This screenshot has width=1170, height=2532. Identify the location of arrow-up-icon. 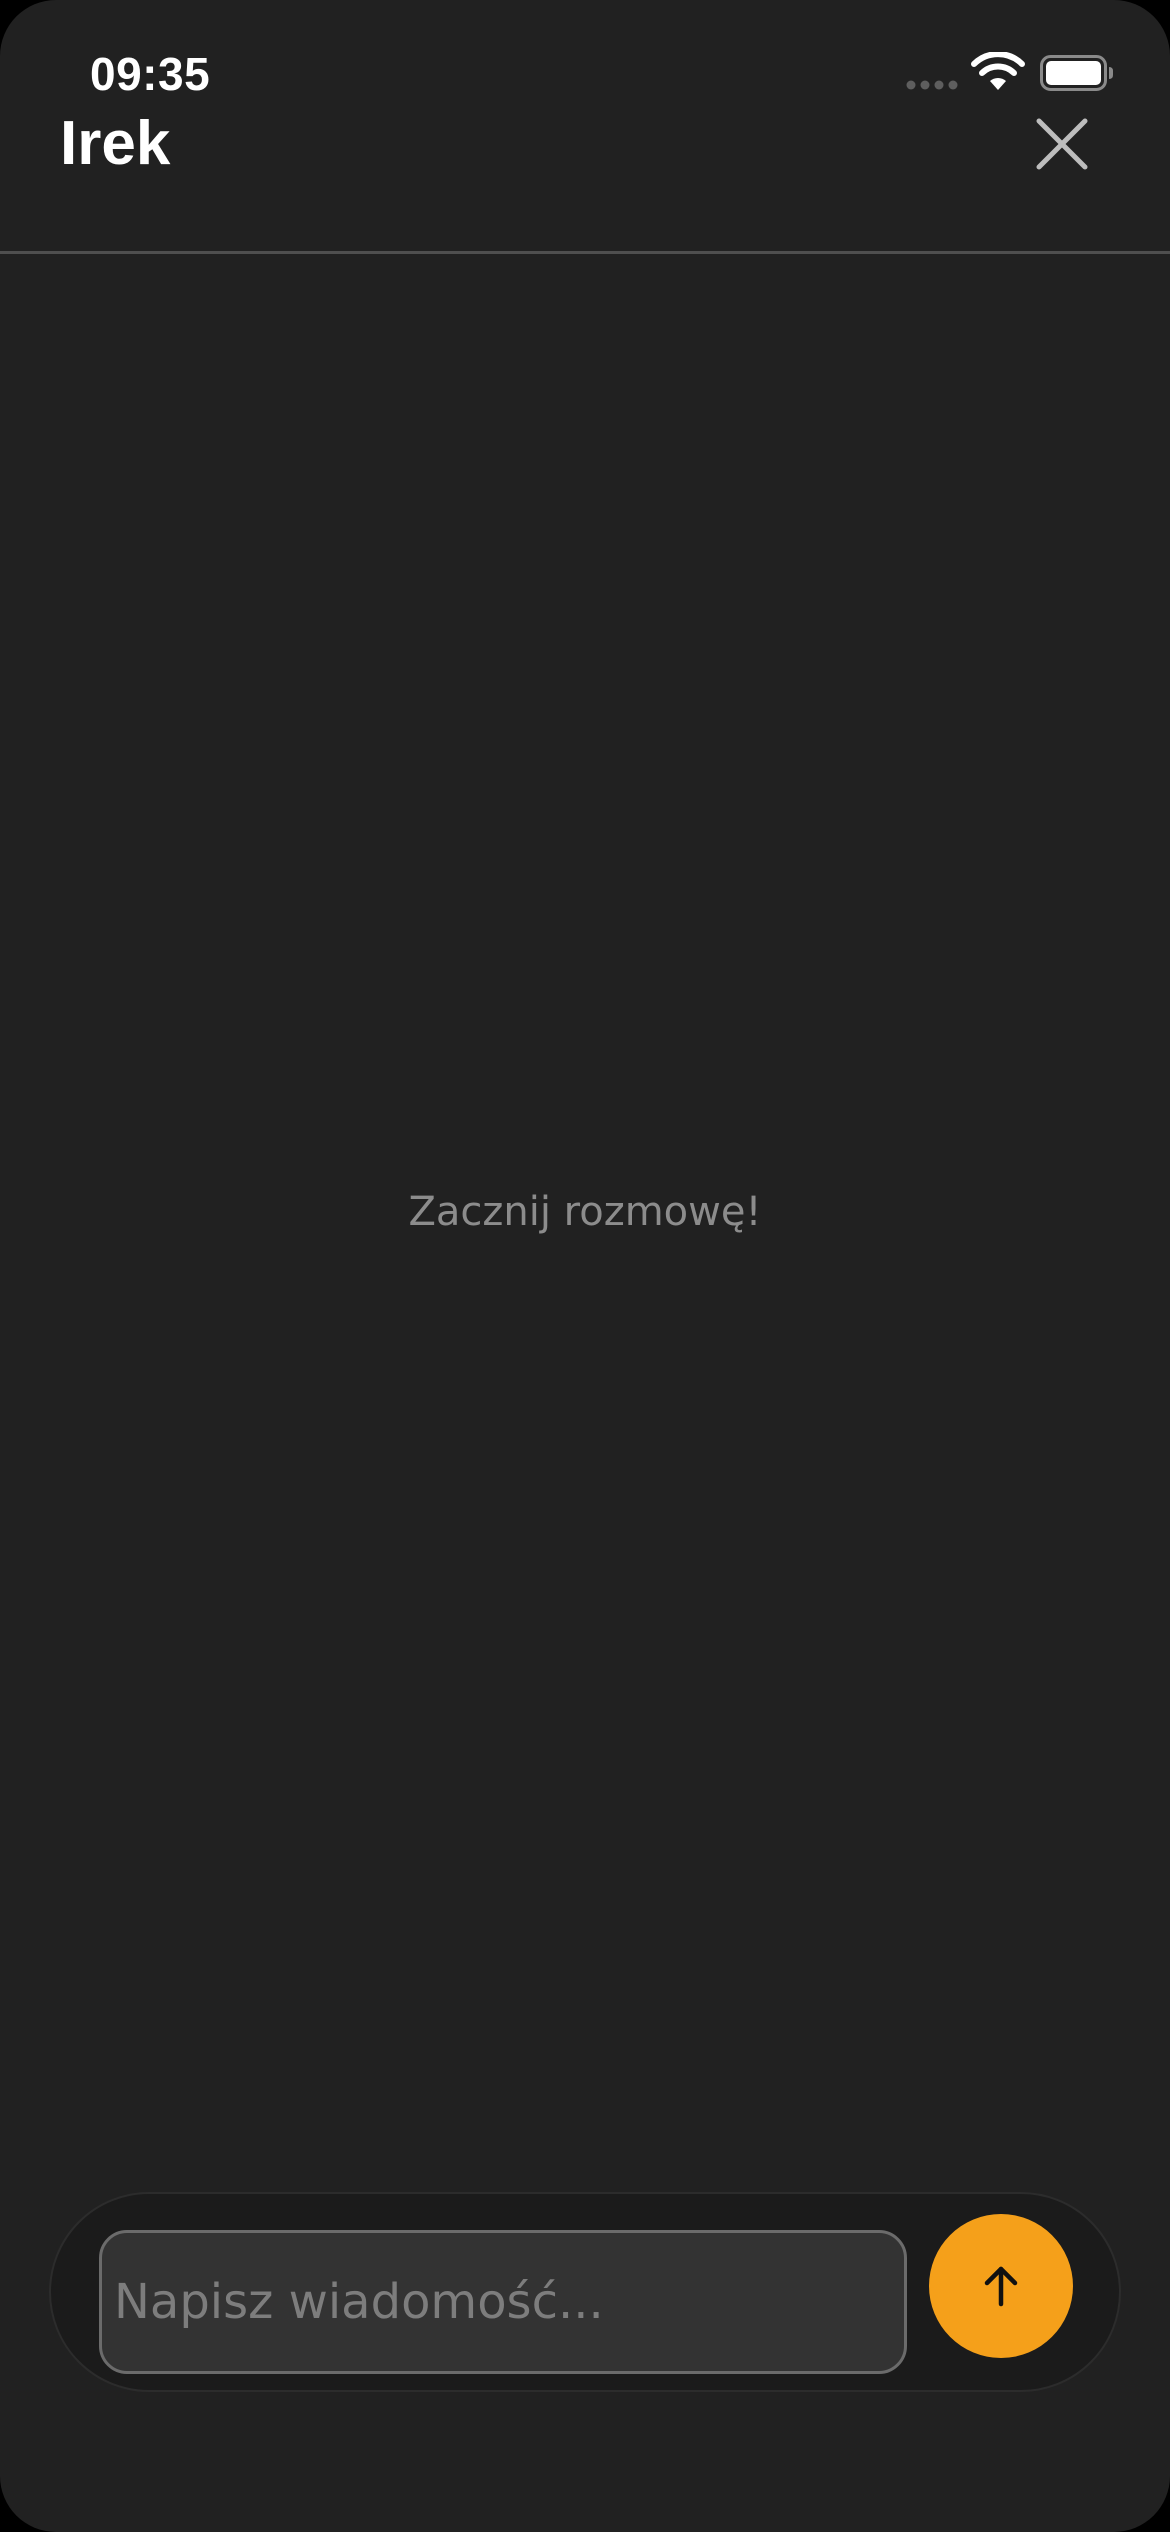
(1001, 2286).